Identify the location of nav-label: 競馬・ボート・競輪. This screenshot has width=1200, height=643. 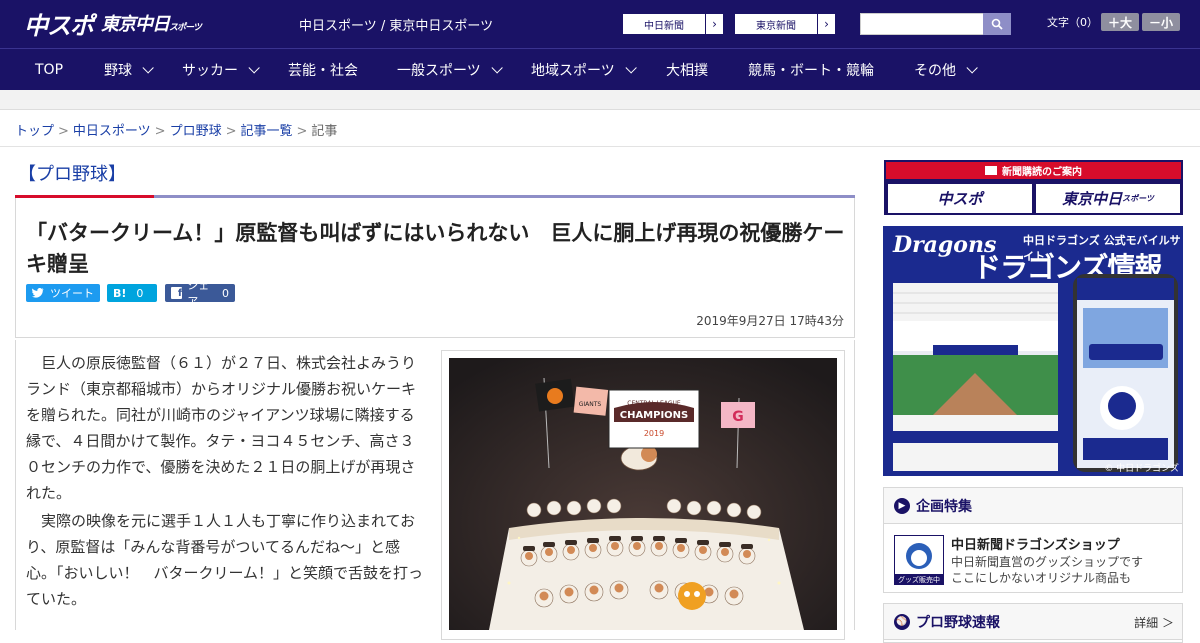
(811, 71).